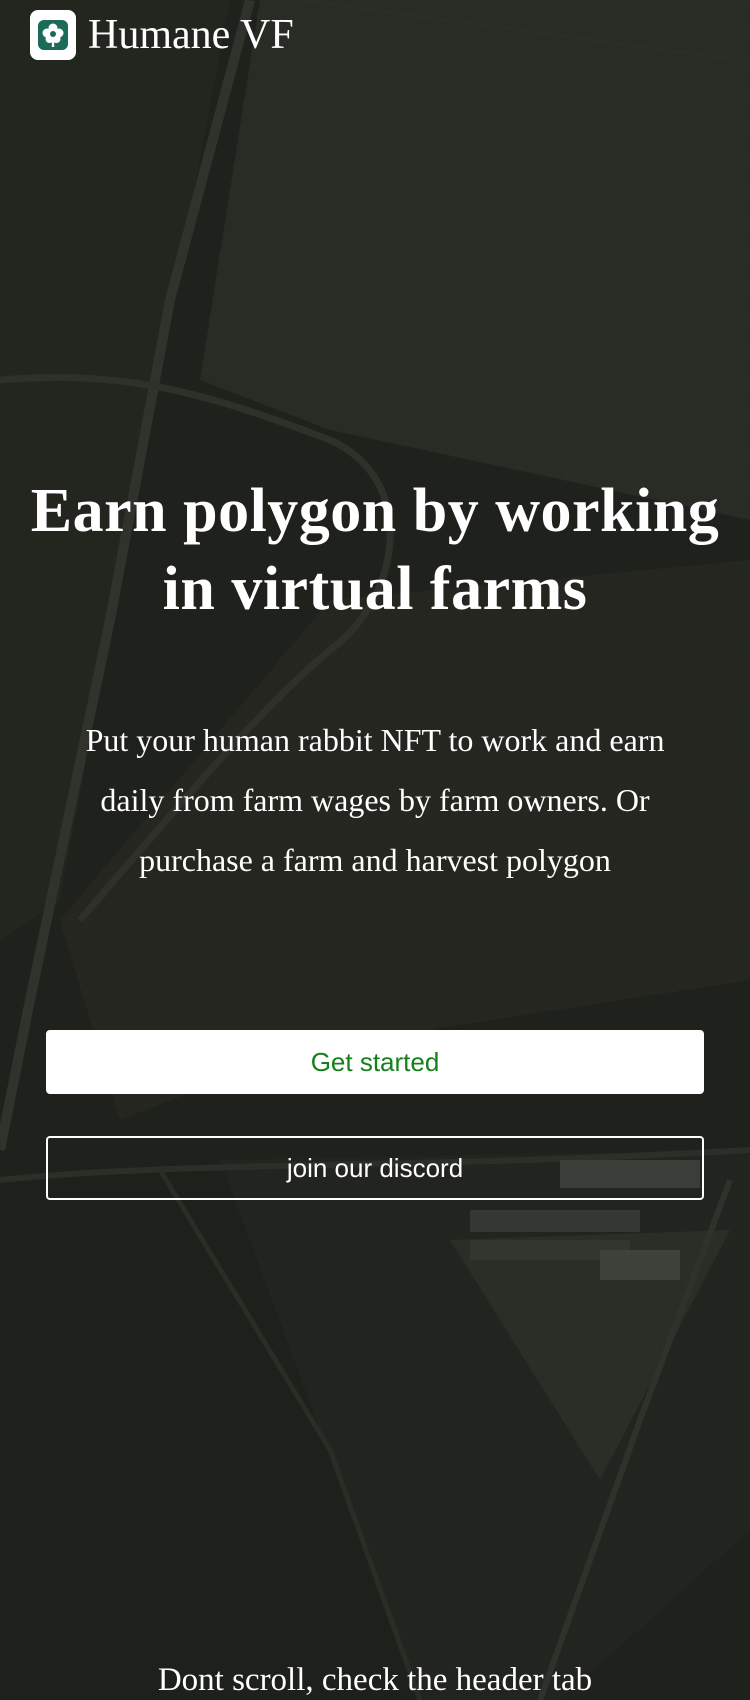 The height and width of the screenshot is (1700, 750). Describe the element at coordinates (375, 589) in the screenshot. I see `headline-line-2: in virtual farms` at that location.